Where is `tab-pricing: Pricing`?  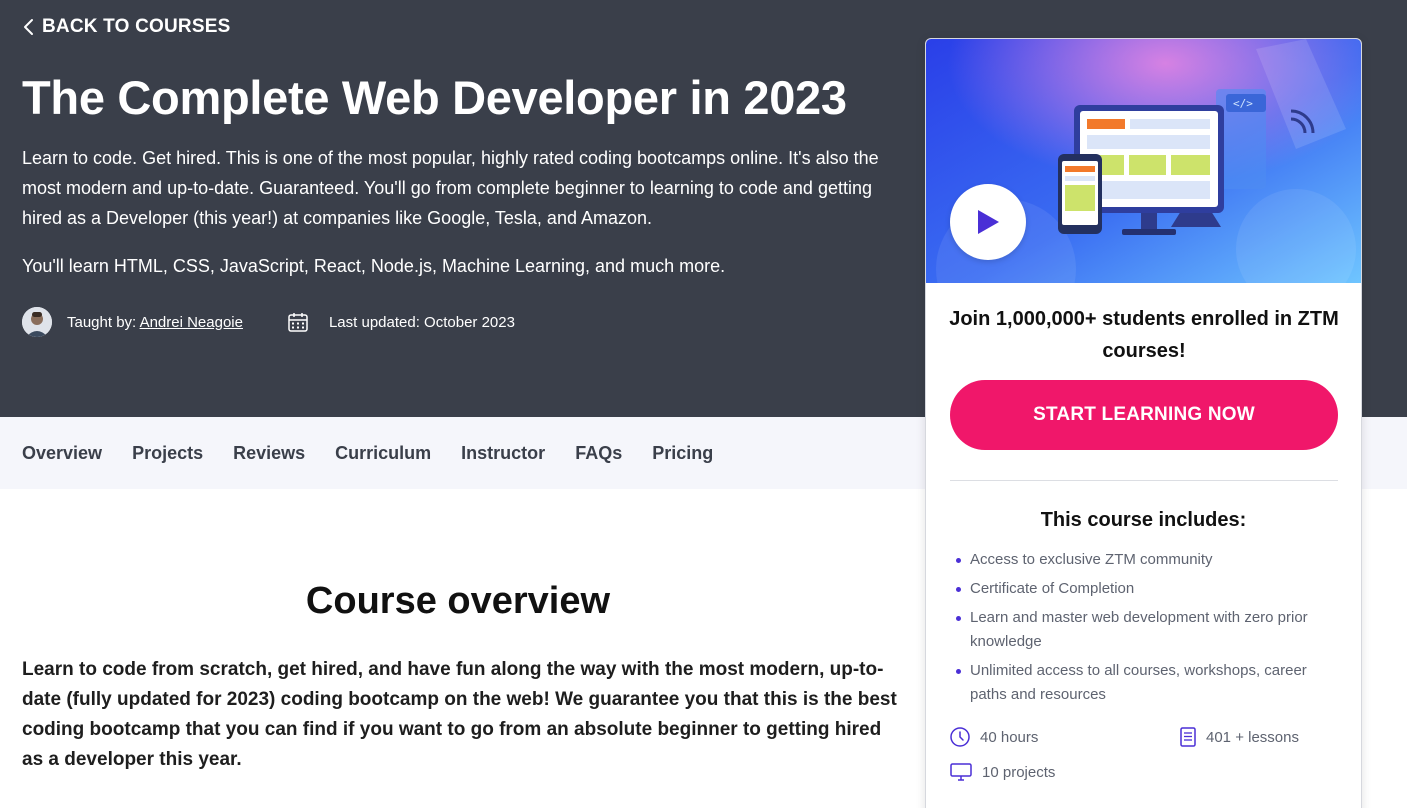
tab-pricing: Pricing is located at coordinates (682, 453).